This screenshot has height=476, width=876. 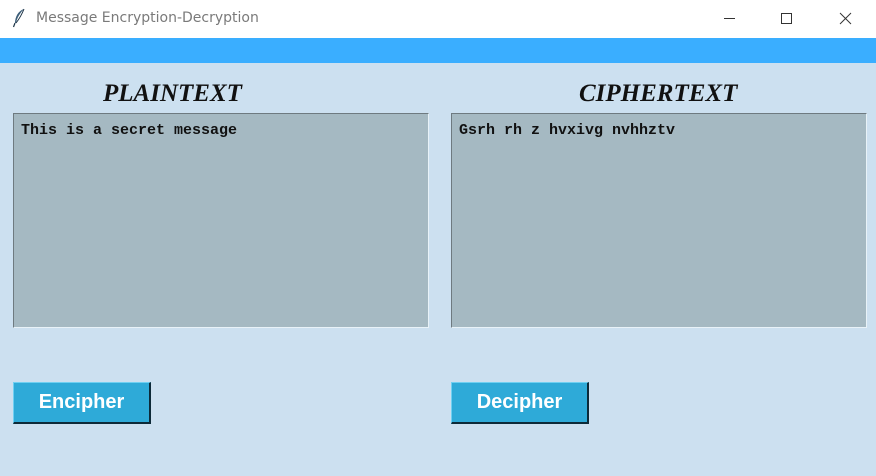 I want to click on plaintext-heading: PLAINTEXT, so click(x=172, y=93).